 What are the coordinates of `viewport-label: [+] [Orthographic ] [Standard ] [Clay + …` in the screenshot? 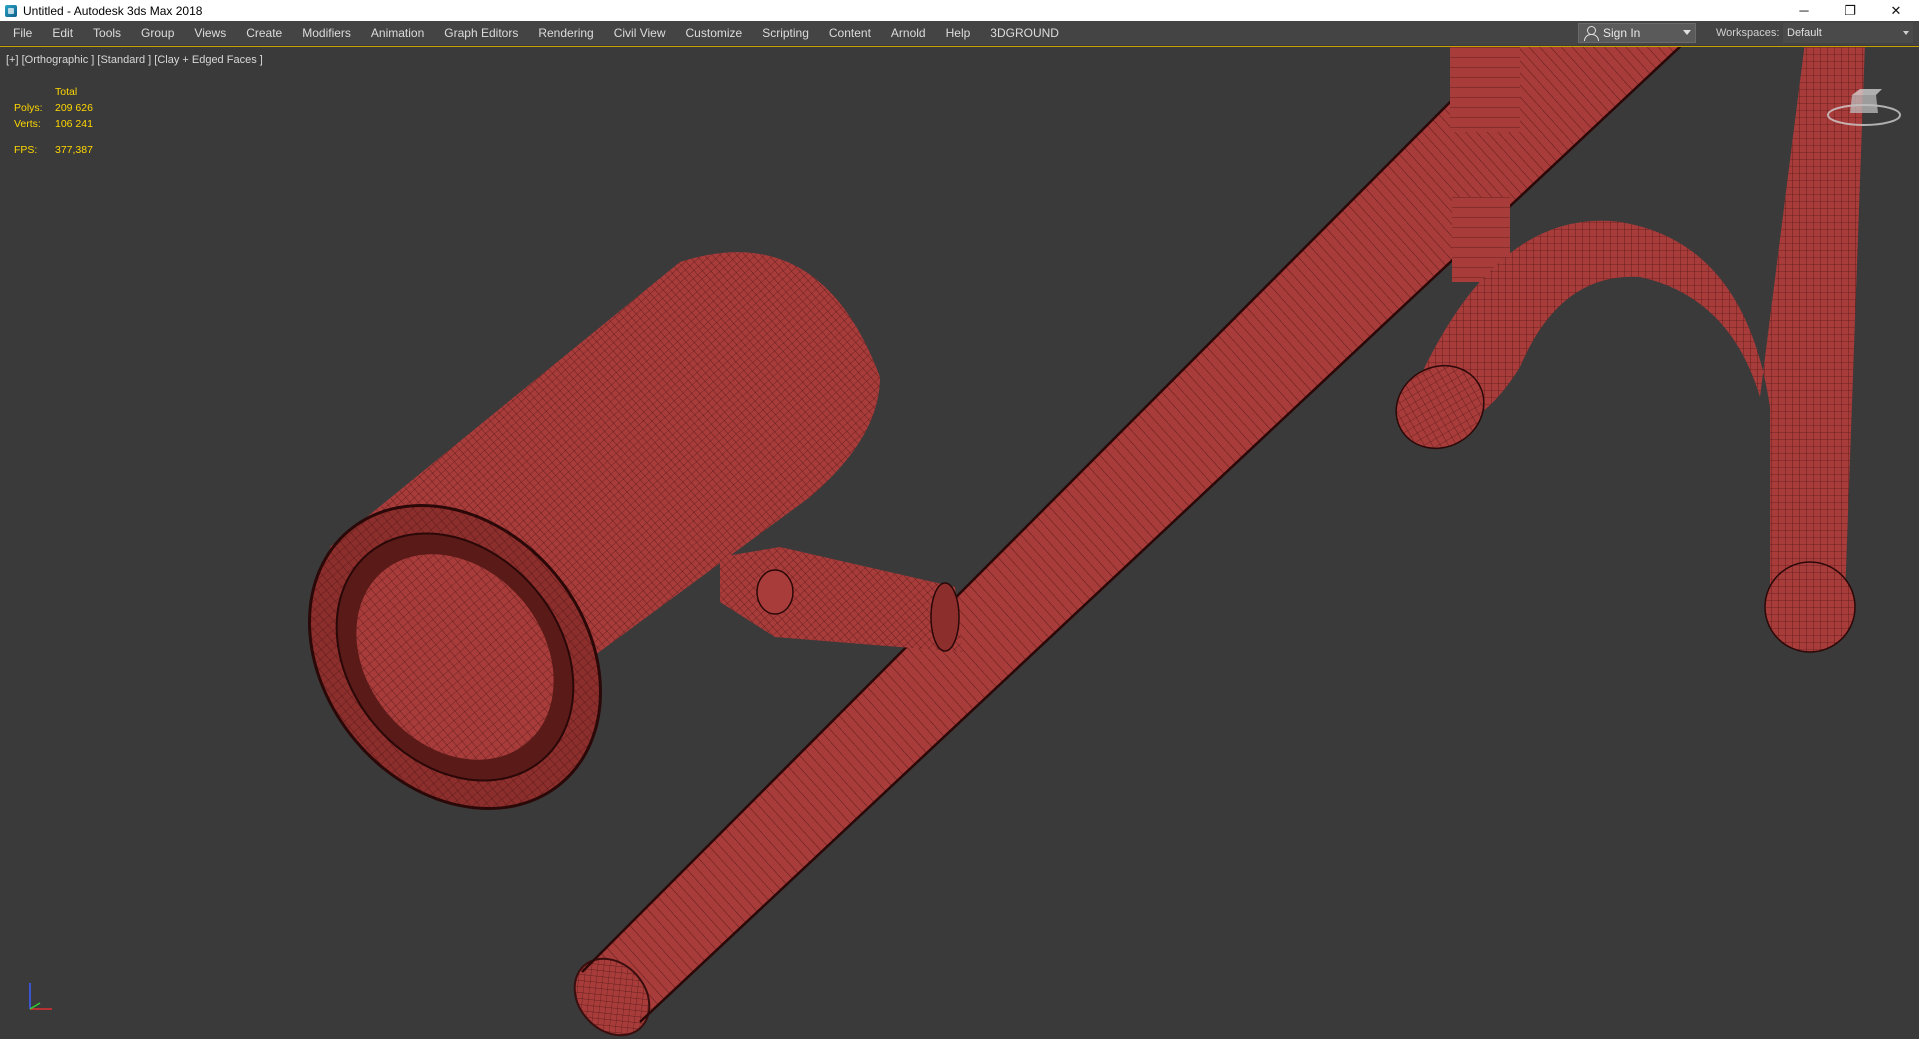 It's located at (134, 60).